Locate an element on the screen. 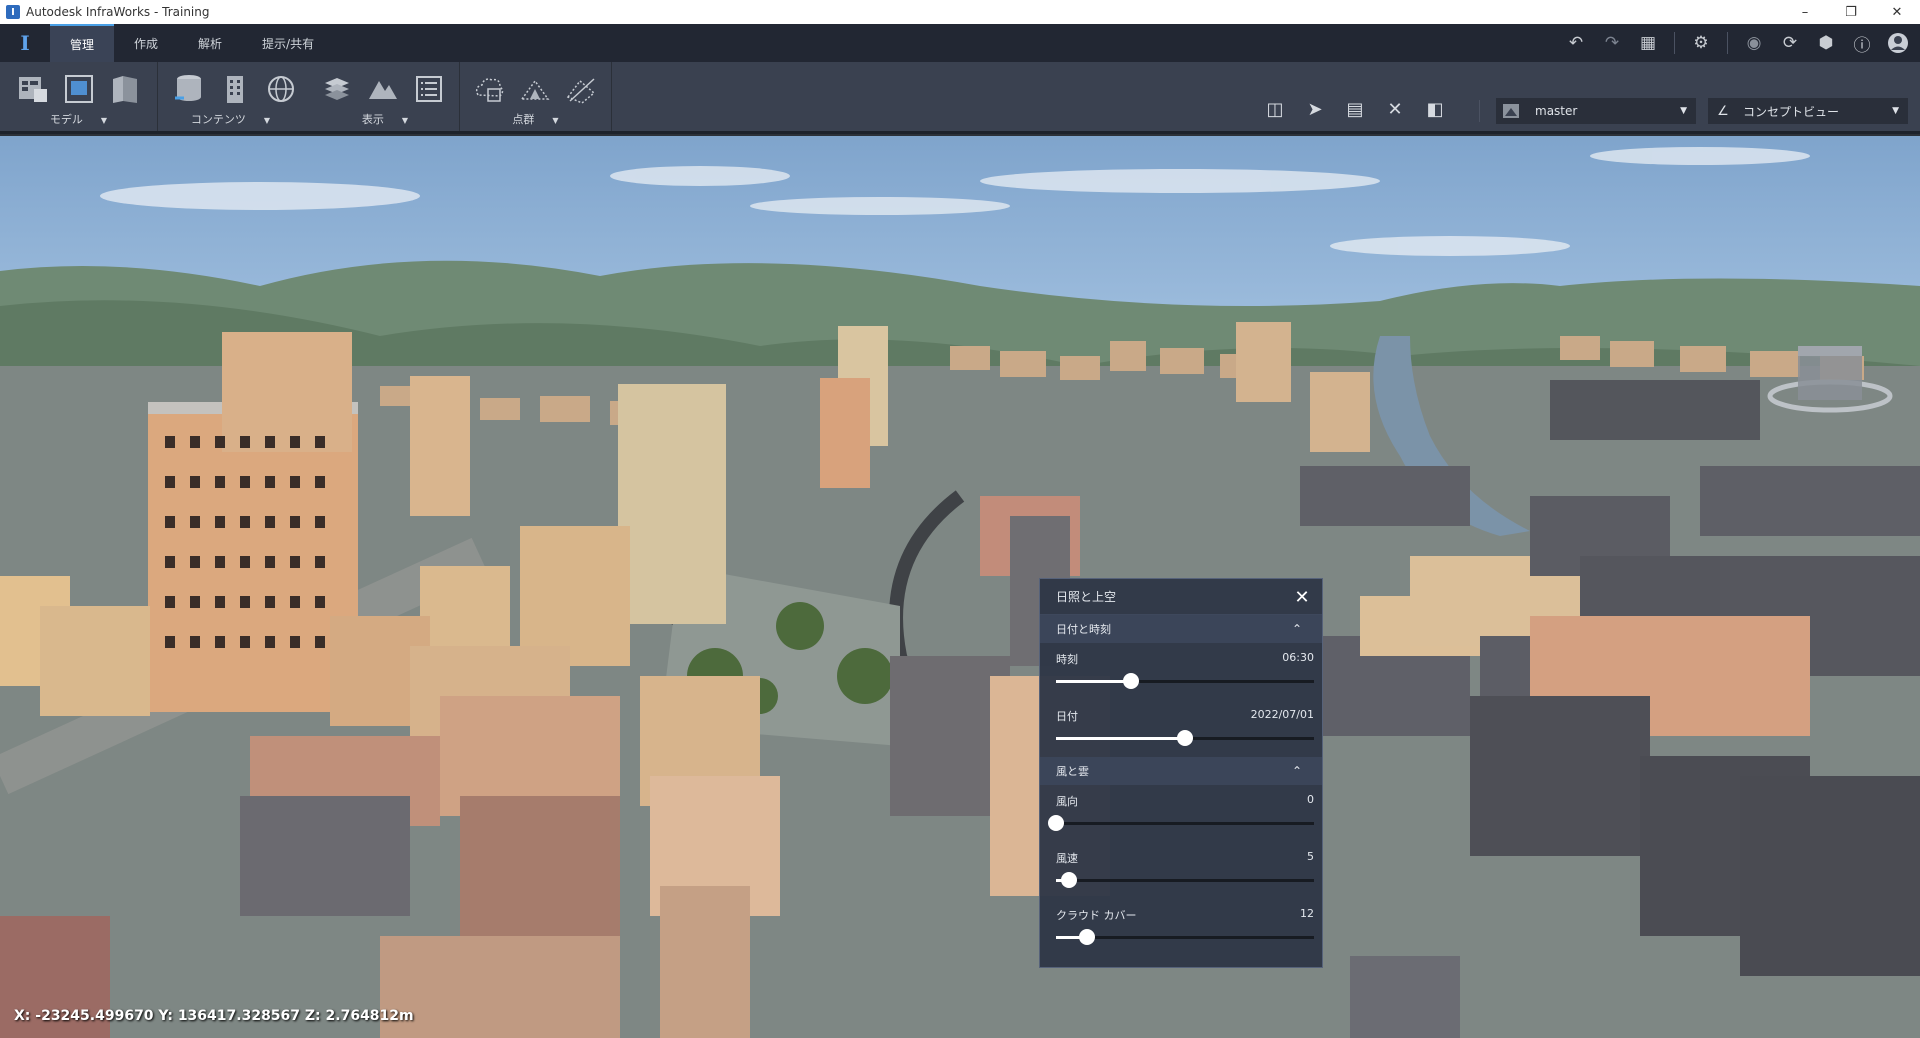 This screenshot has height=1038, width=1920. proposal-dropdown: master ▼ is located at coordinates (1596, 111).